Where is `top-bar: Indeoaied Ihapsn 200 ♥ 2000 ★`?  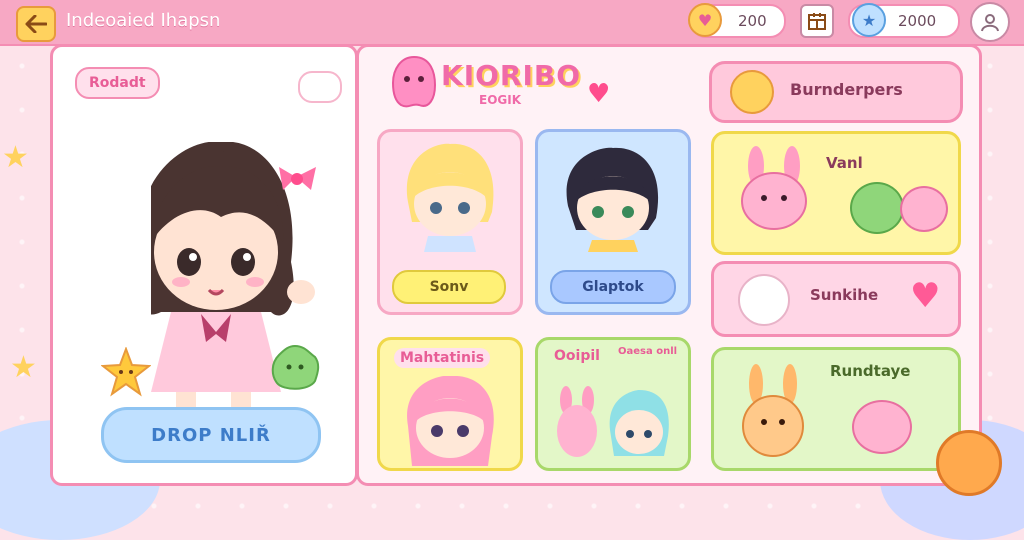 top-bar: Indeoaied Ihapsn 200 ♥ 2000 ★ is located at coordinates (512, 22).